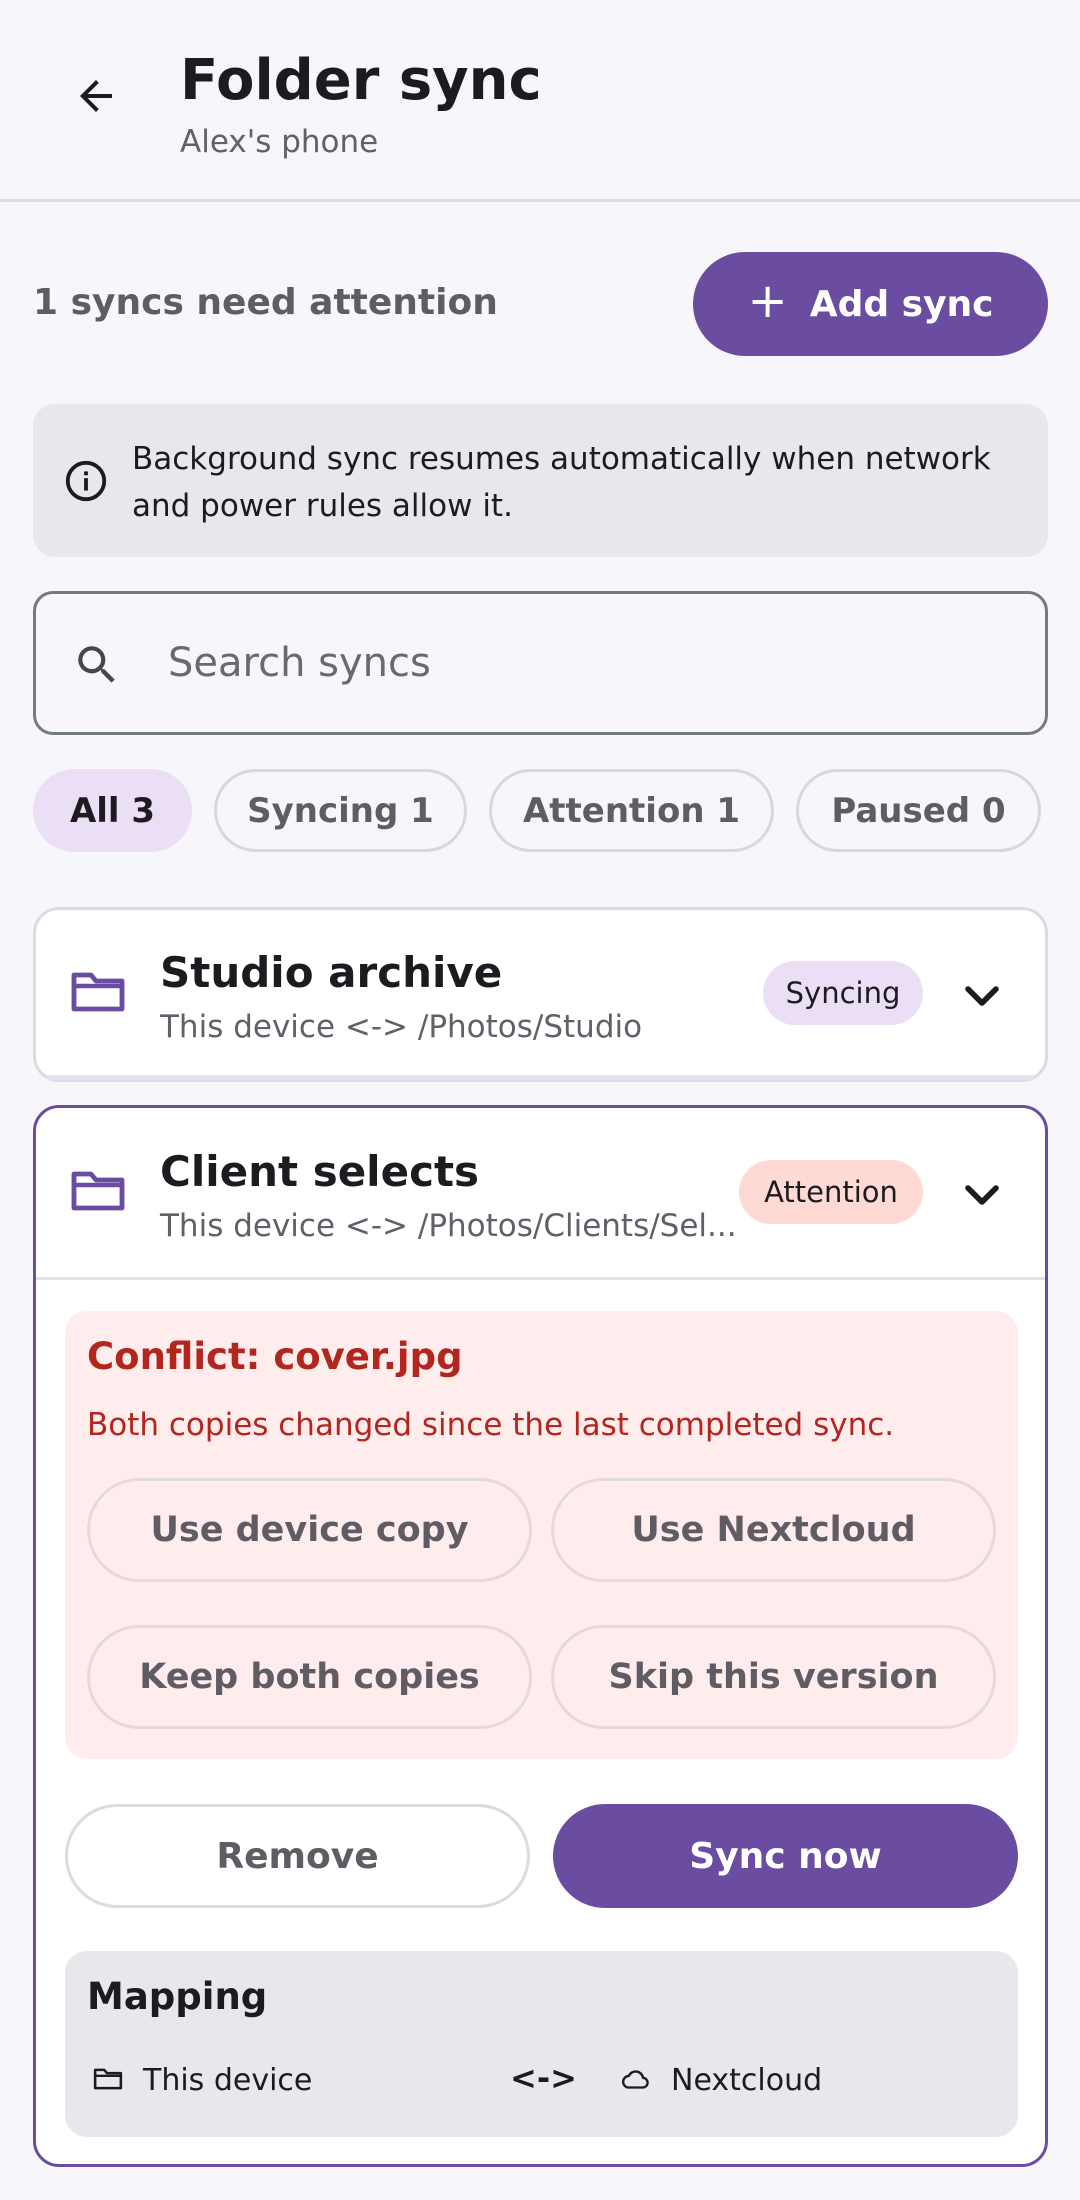 The height and width of the screenshot is (2200, 1080). What do you see at coordinates (361, 80) in the screenshot?
I see `page-title: Folder sync` at bounding box center [361, 80].